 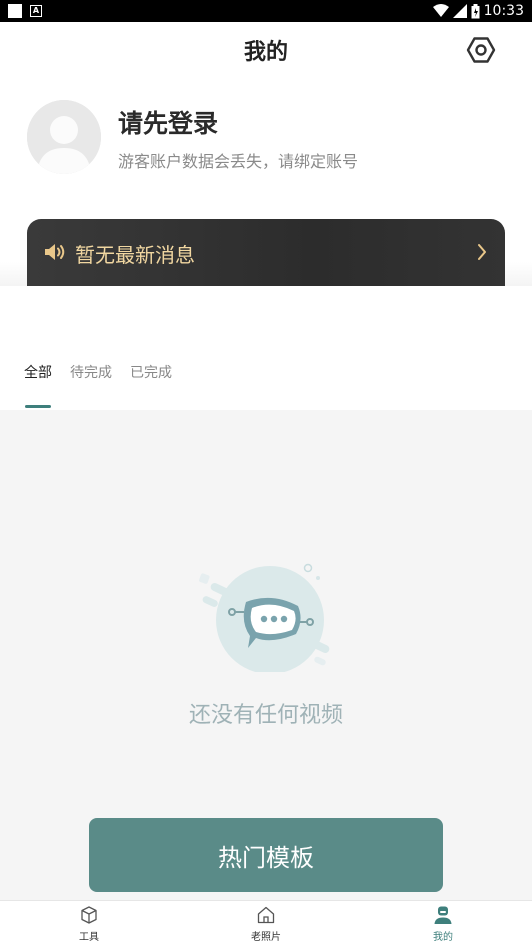 What do you see at coordinates (459, 11) in the screenshot?
I see `signal-icon` at bounding box center [459, 11].